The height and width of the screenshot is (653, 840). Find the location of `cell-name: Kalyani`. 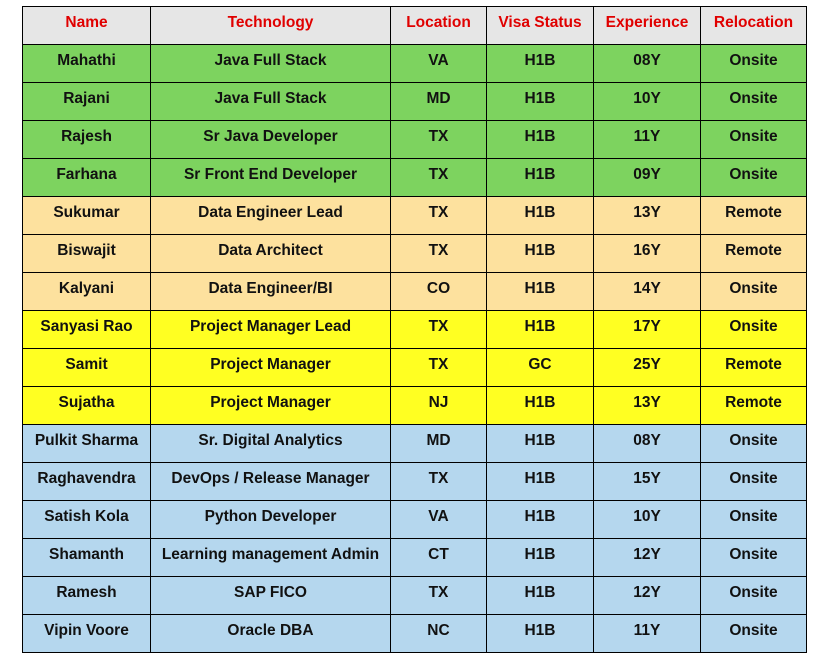

cell-name: Kalyani is located at coordinates (86, 291).